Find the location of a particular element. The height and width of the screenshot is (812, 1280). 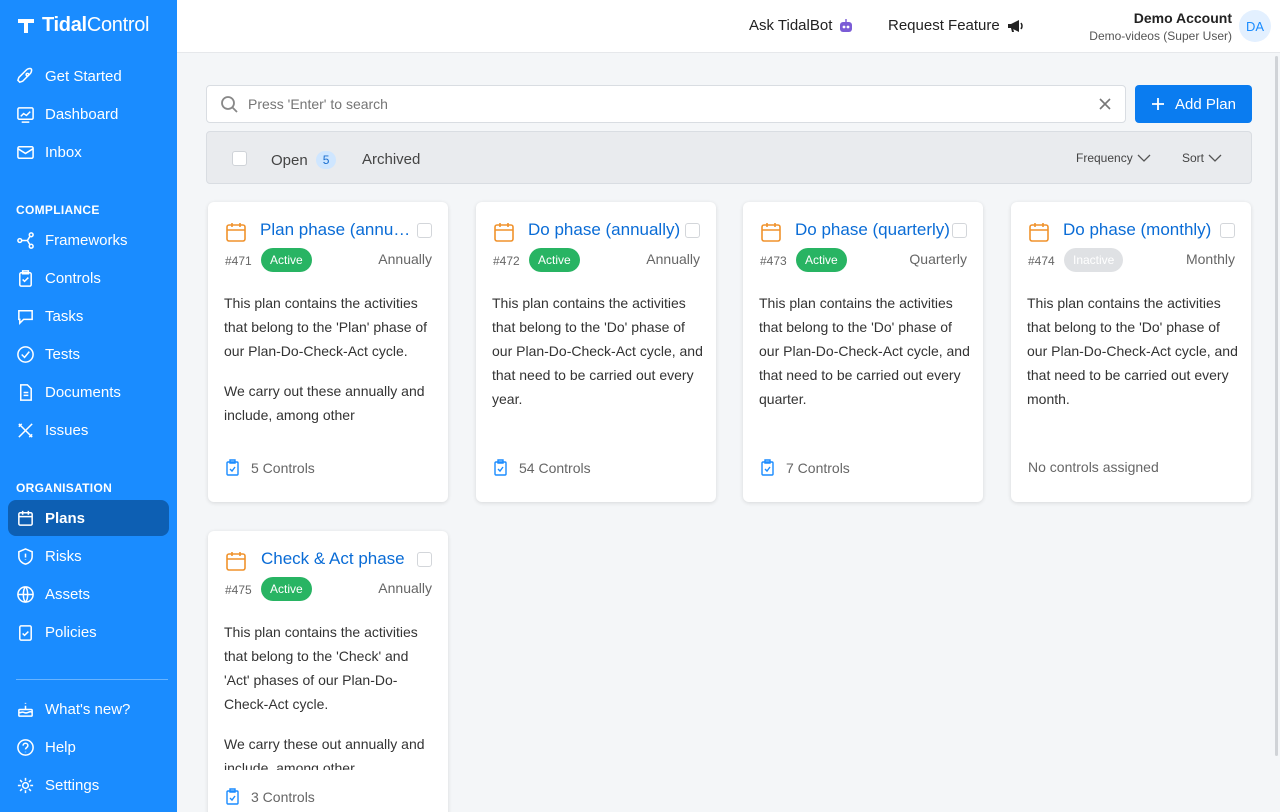

sidebar-item-label: Documents is located at coordinates (83, 392).